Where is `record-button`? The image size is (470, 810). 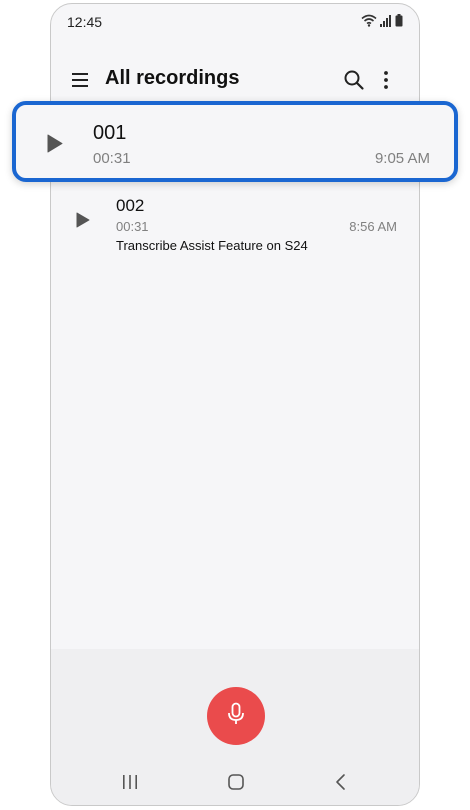
record-button is located at coordinates (236, 716).